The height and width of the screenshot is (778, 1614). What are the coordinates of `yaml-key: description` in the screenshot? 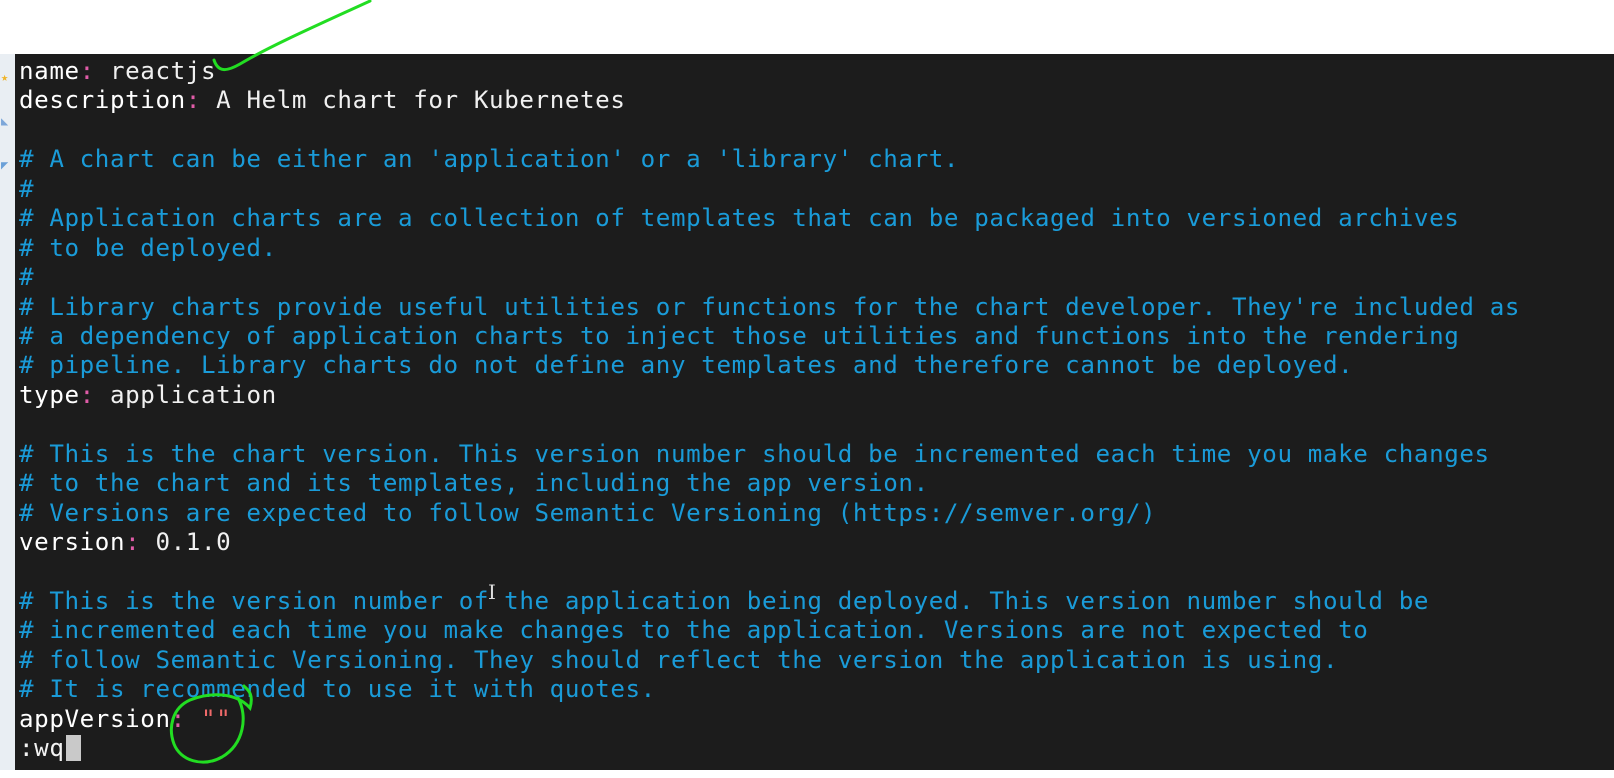 It's located at (102, 100).